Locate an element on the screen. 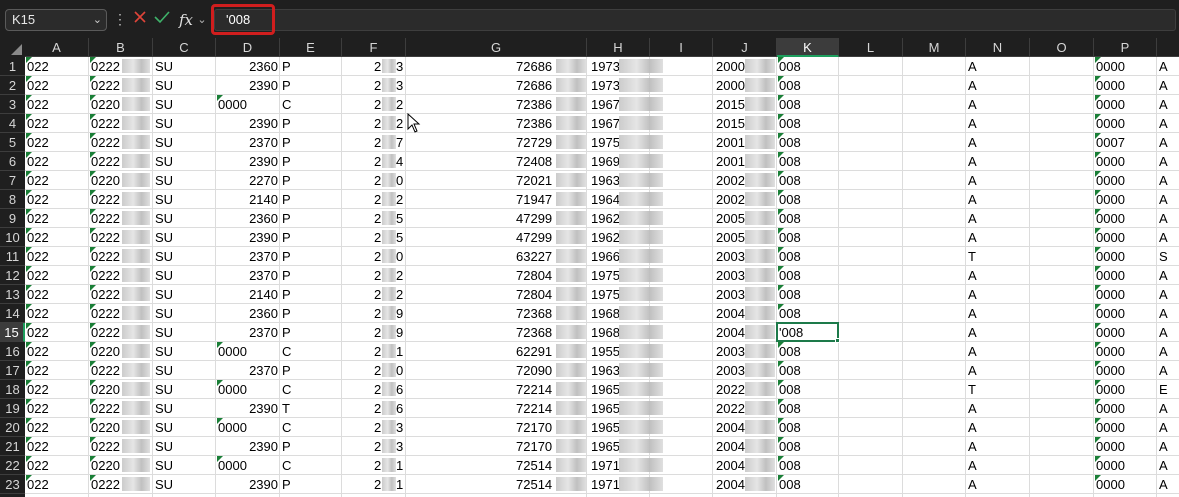 The image size is (1179, 497). column-header-G: G is located at coordinates (496, 47).